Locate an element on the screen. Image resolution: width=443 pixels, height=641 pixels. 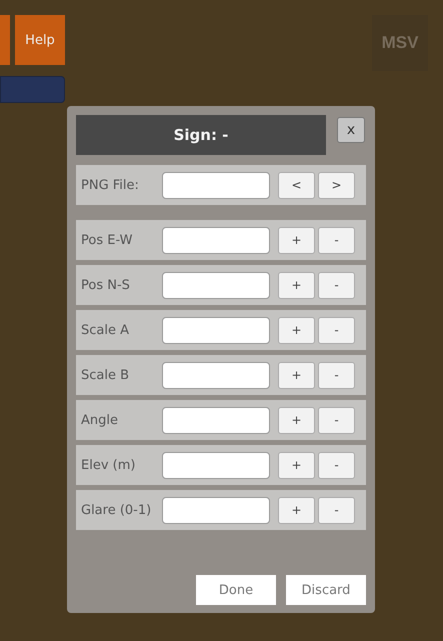
field-label: Pos N-S is located at coordinates (105, 285).